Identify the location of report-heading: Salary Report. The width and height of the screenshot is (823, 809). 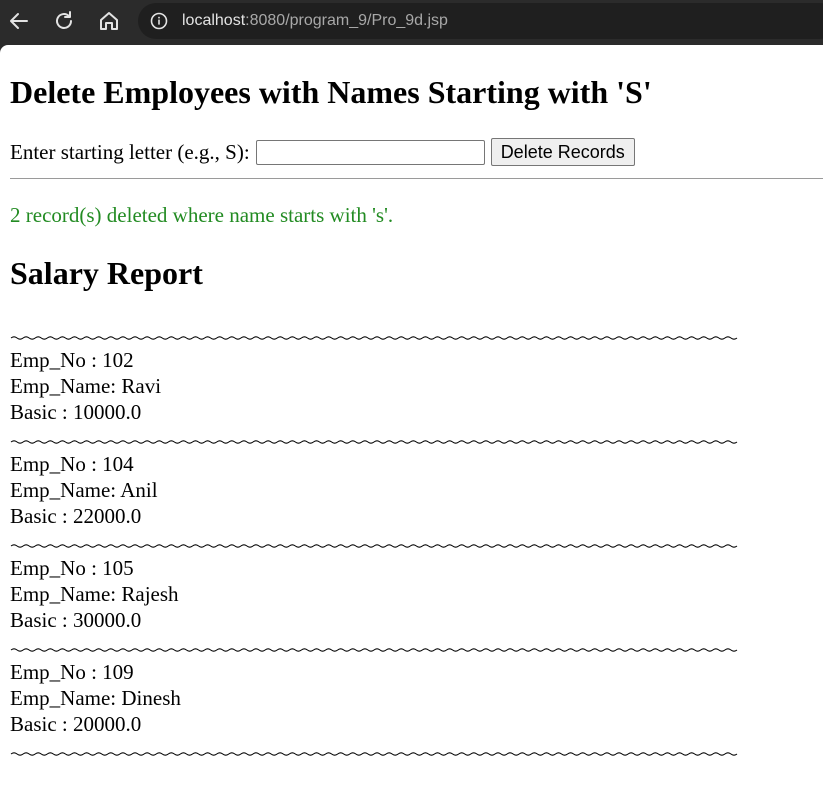
(106, 273).